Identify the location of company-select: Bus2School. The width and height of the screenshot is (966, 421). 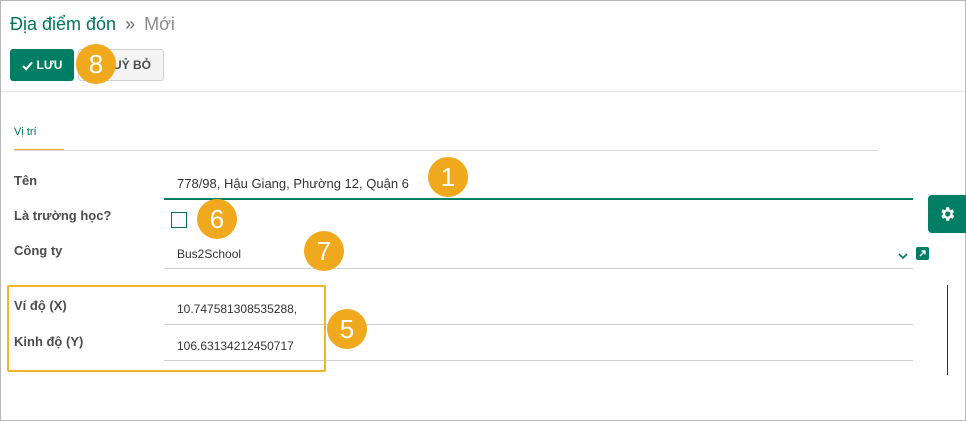
(209, 254).